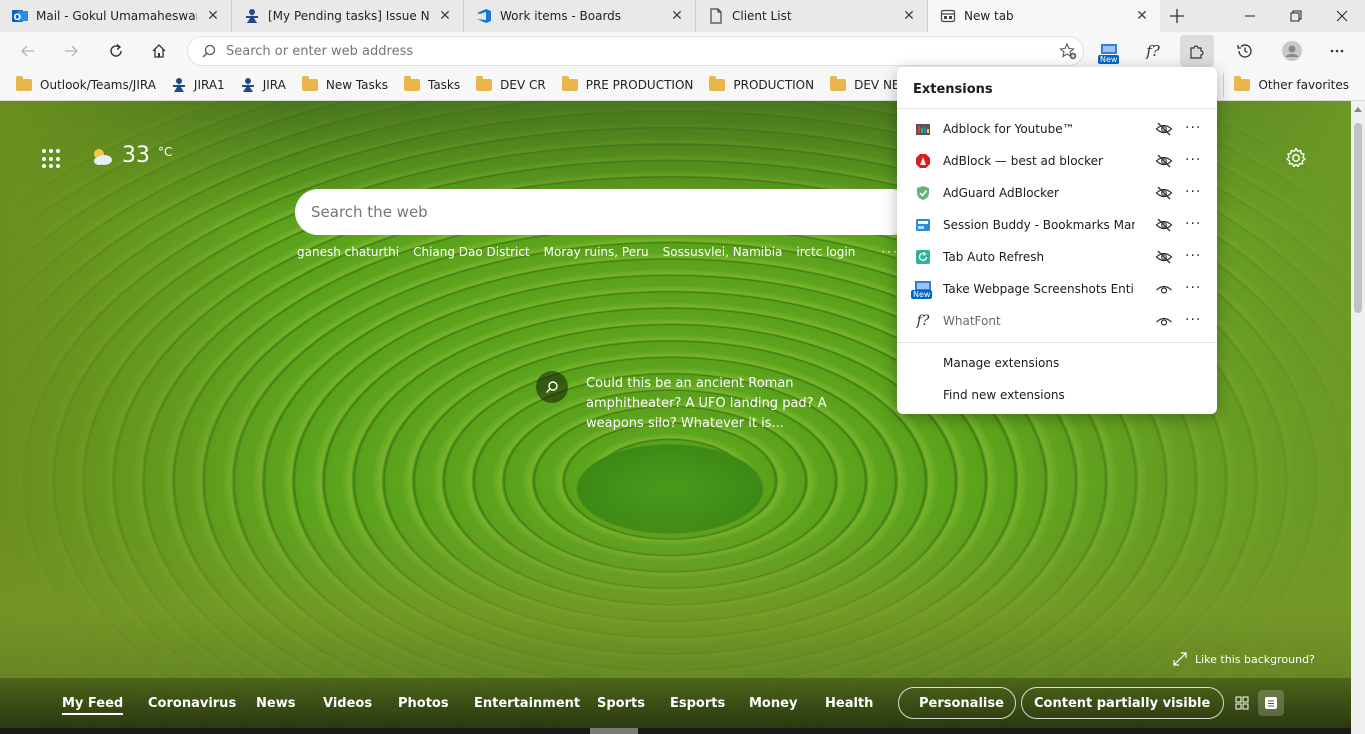 This screenshot has height=734, width=1365. Describe the element at coordinates (1271, 703) in the screenshot. I see `list-view-button` at that location.